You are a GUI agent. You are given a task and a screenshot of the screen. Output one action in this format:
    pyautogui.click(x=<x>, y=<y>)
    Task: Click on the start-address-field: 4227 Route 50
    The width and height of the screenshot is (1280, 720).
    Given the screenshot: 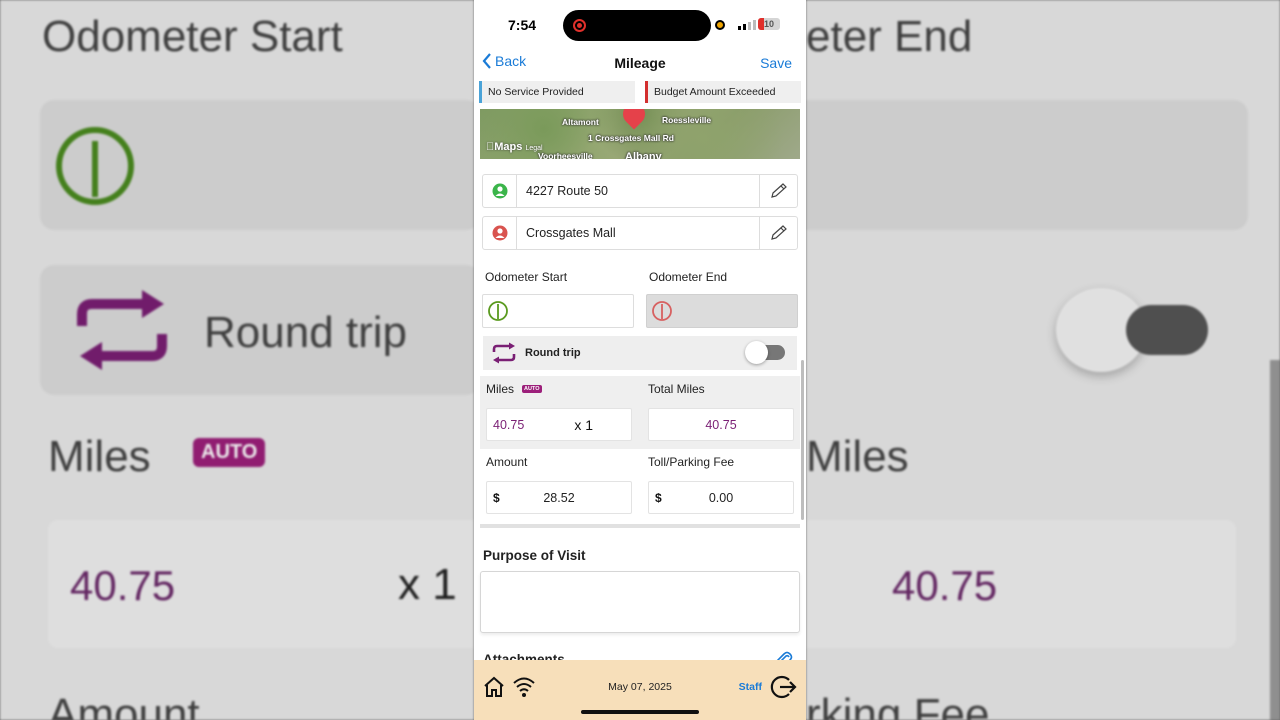 What is the action you would take?
    pyautogui.click(x=638, y=191)
    